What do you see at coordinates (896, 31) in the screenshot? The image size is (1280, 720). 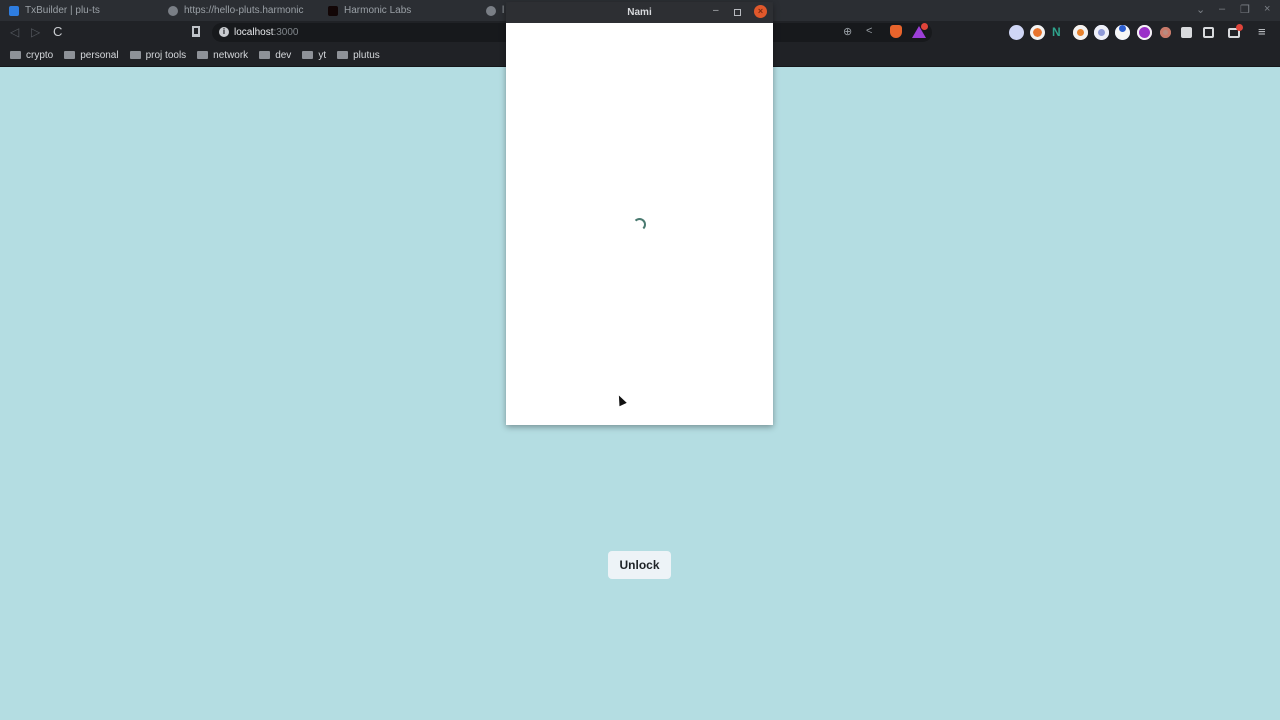 I see `brave-shields-icon` at bounding box center [896, 31].